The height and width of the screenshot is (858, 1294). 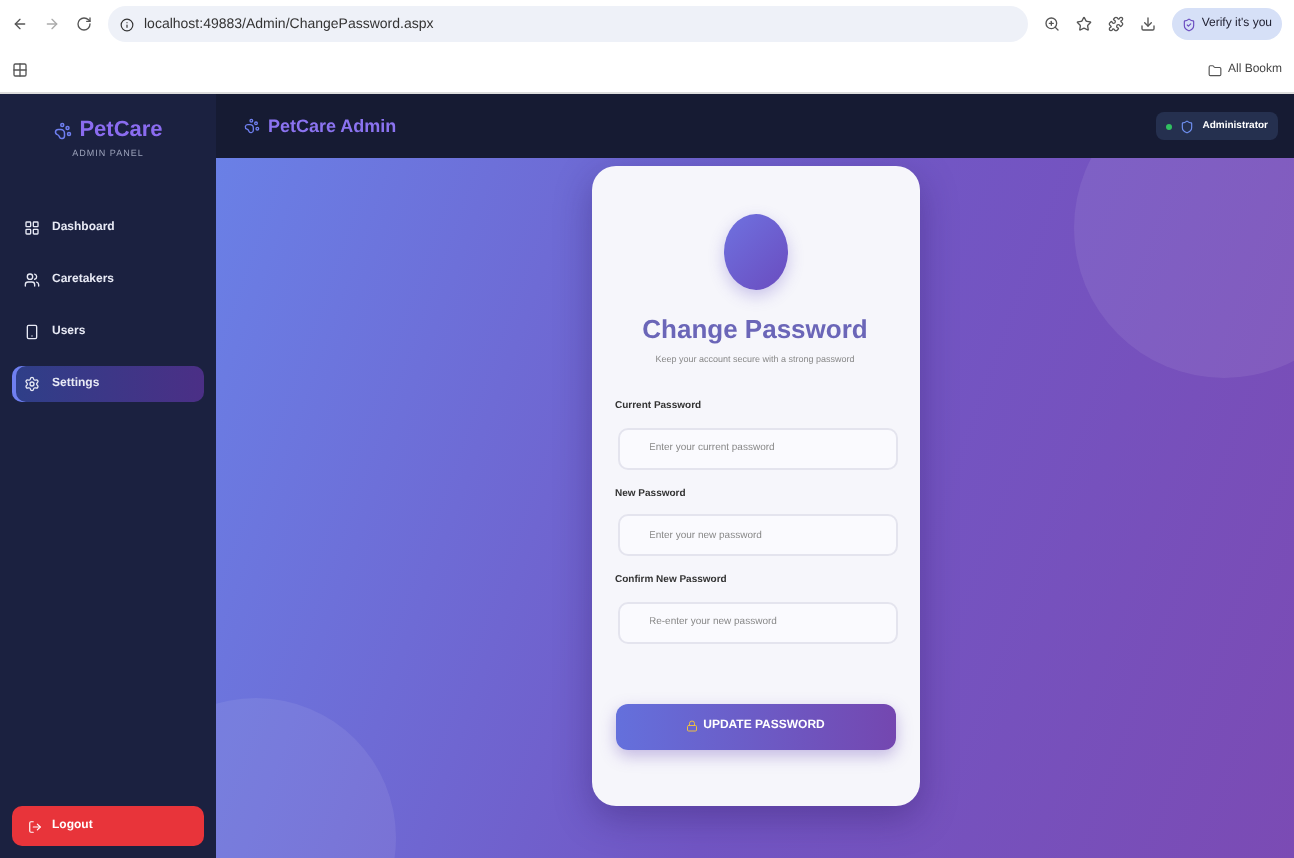 What do you see at coordinates (1115, 24) in the screenshot?
I see `extension-icon` at bounding box center [1115, 24].